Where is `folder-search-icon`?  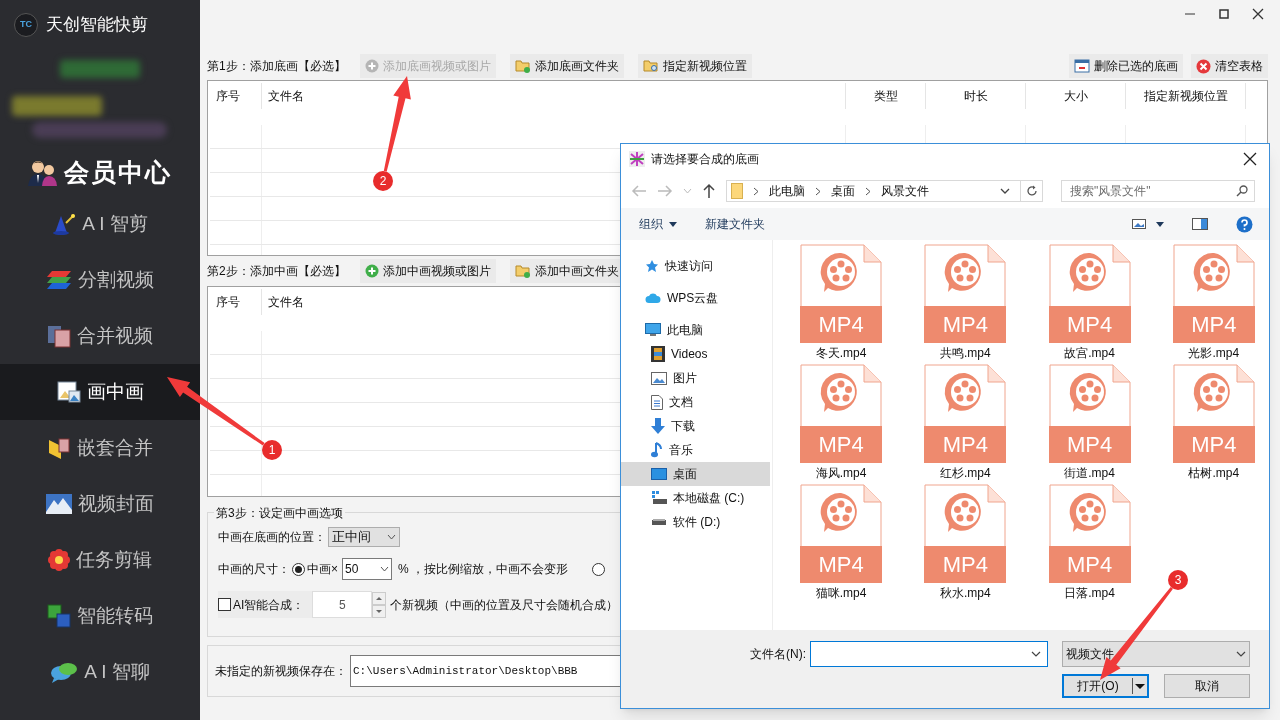
folder-search-icon is located at coordinates (650, 66).